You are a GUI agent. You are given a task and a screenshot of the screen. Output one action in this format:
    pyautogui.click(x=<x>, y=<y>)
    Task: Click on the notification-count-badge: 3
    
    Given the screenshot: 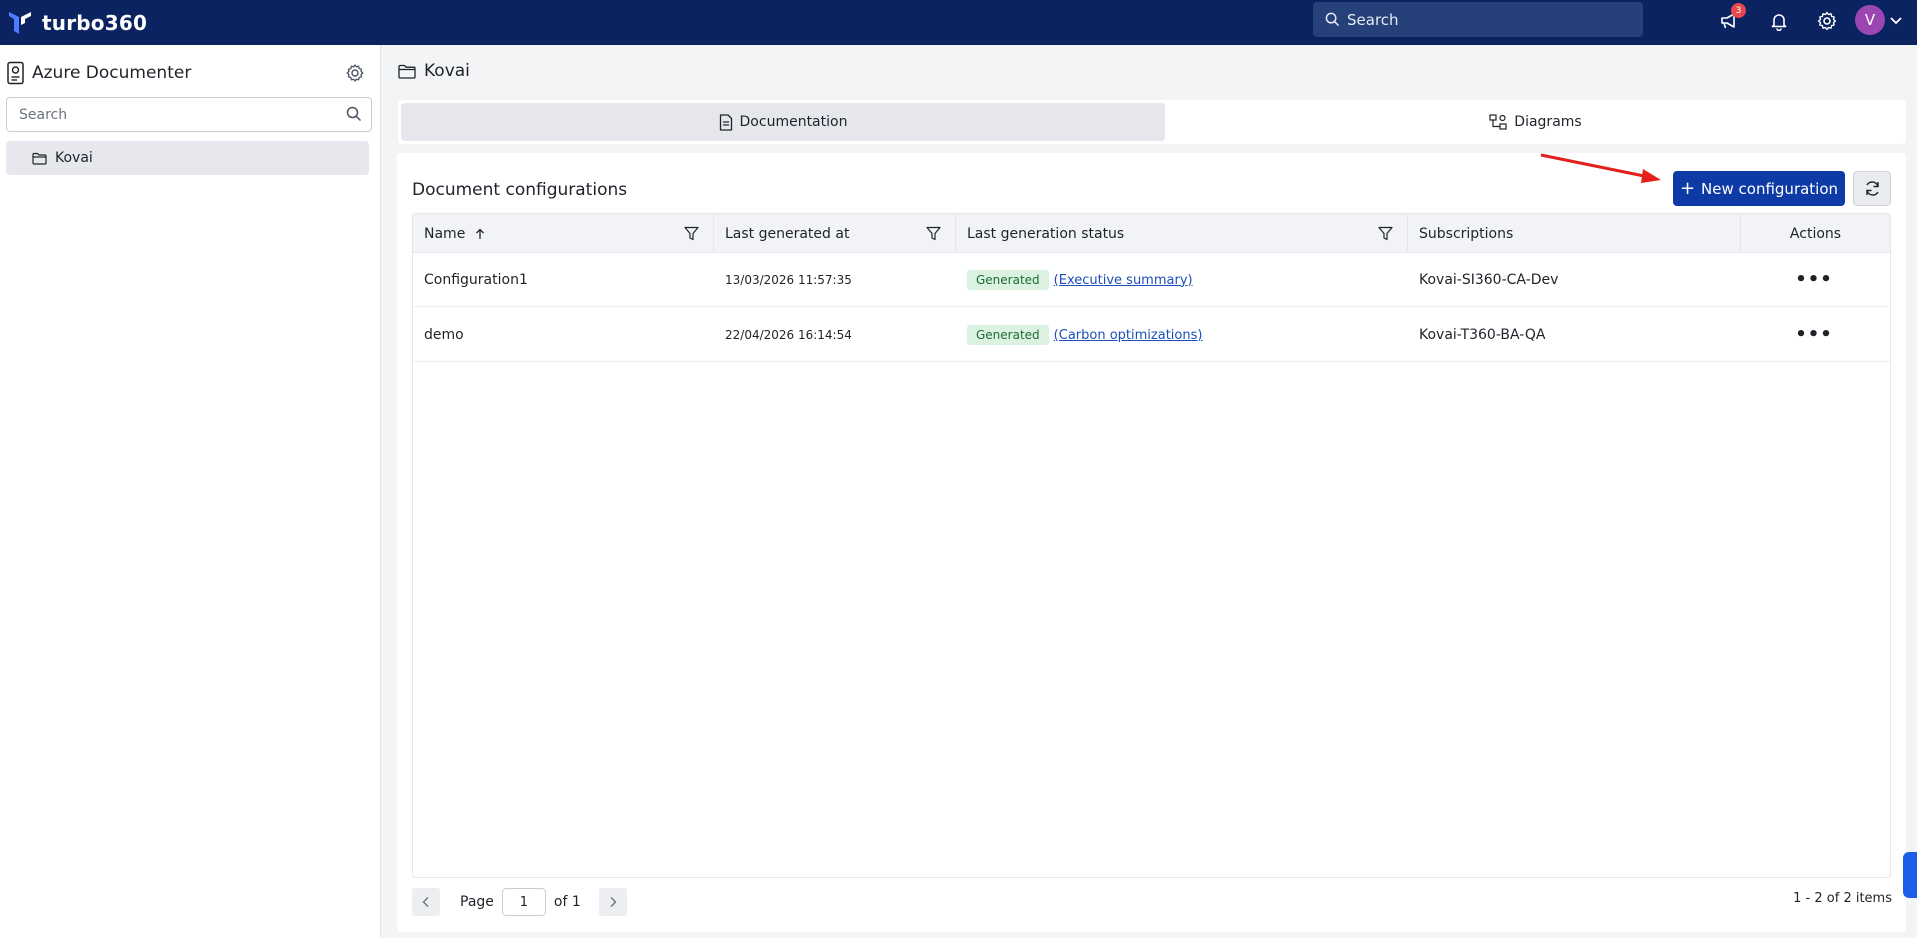 What is the action you would take?
    pyautogui.click(x=1738, y=10)
    